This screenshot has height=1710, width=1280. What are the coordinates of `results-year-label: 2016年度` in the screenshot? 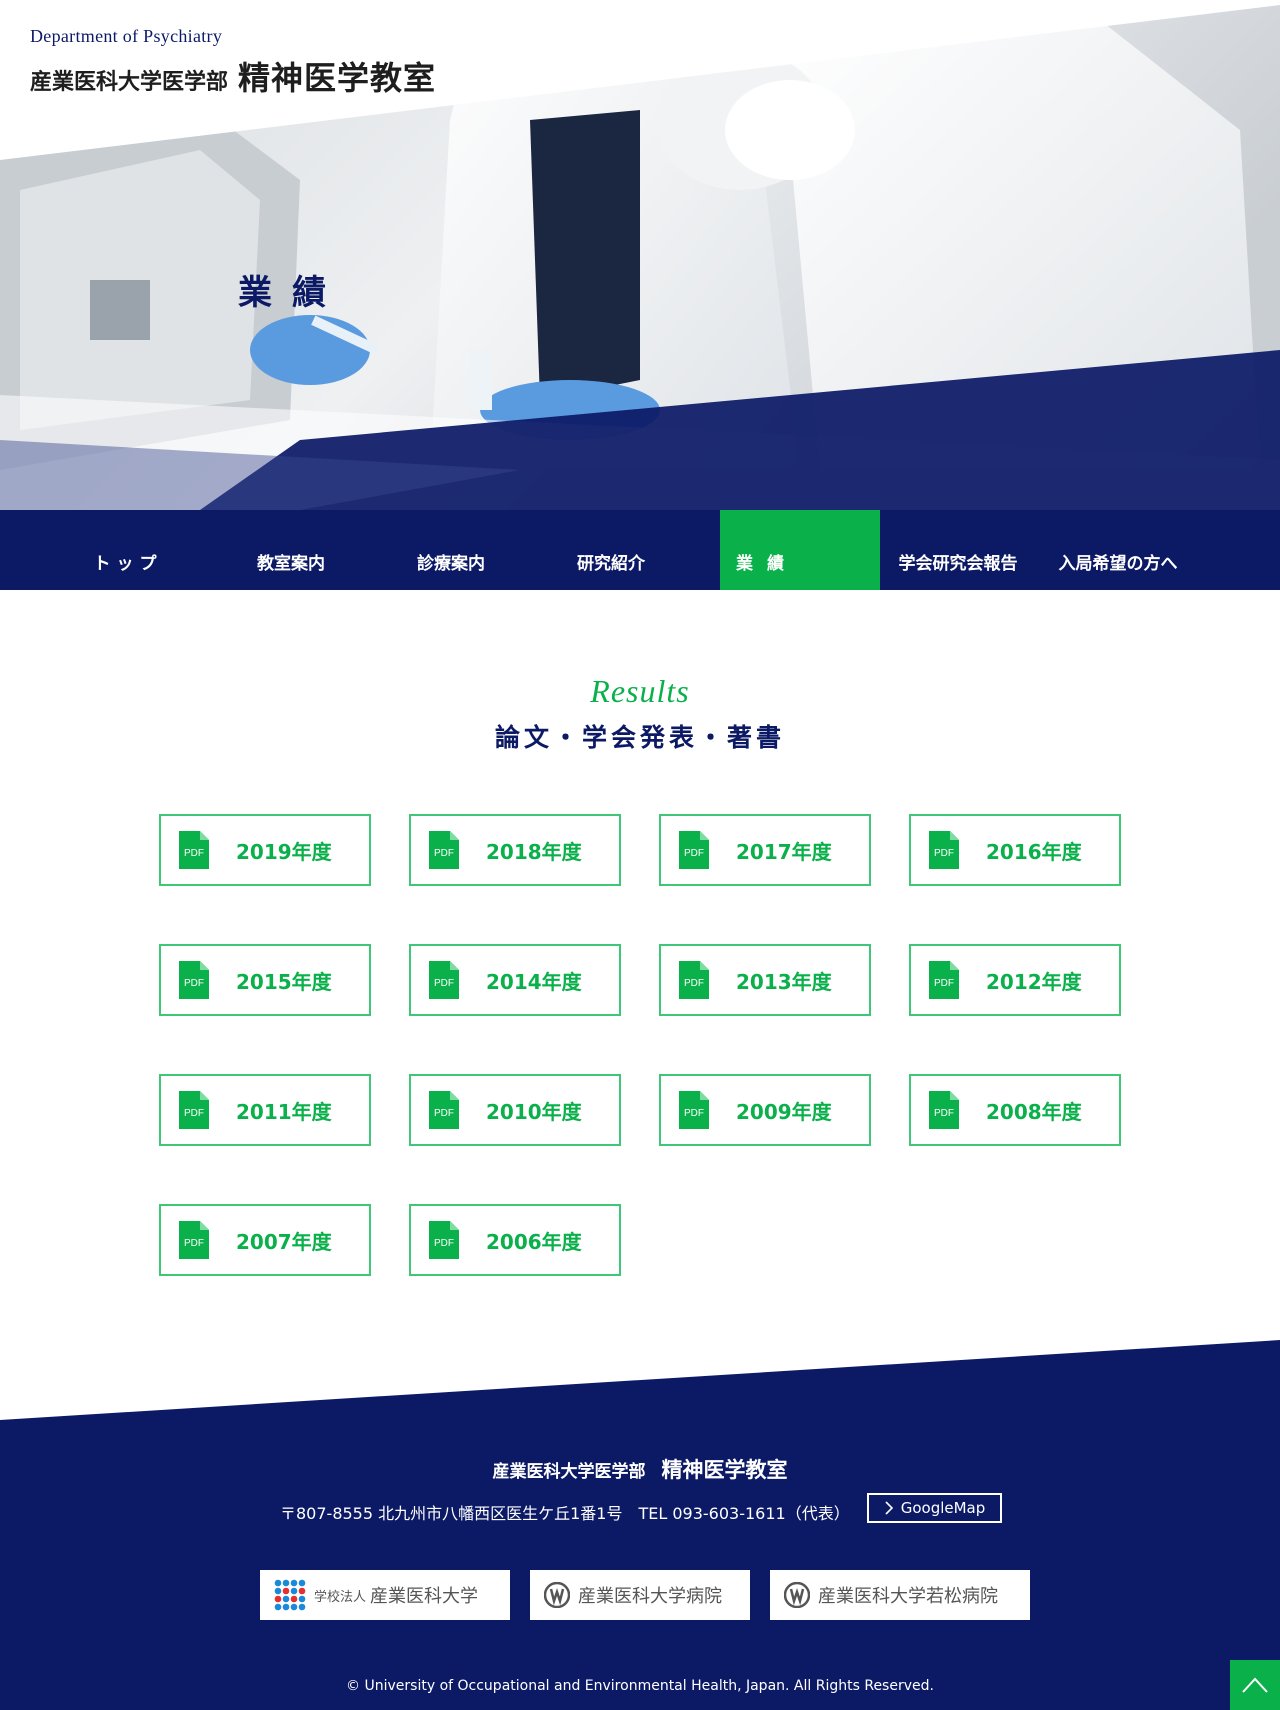 It's located at (1034, 851).